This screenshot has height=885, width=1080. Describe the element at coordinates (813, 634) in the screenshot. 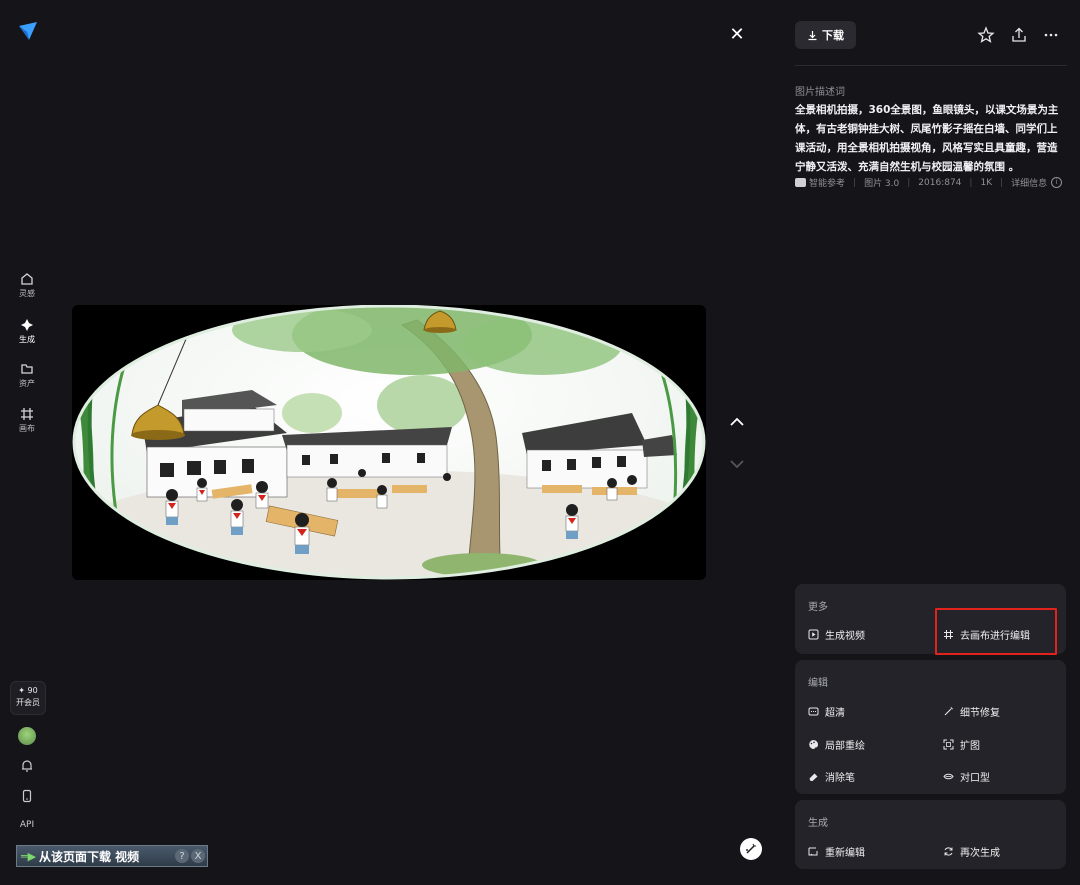

I see `play-video-icon` at that location.